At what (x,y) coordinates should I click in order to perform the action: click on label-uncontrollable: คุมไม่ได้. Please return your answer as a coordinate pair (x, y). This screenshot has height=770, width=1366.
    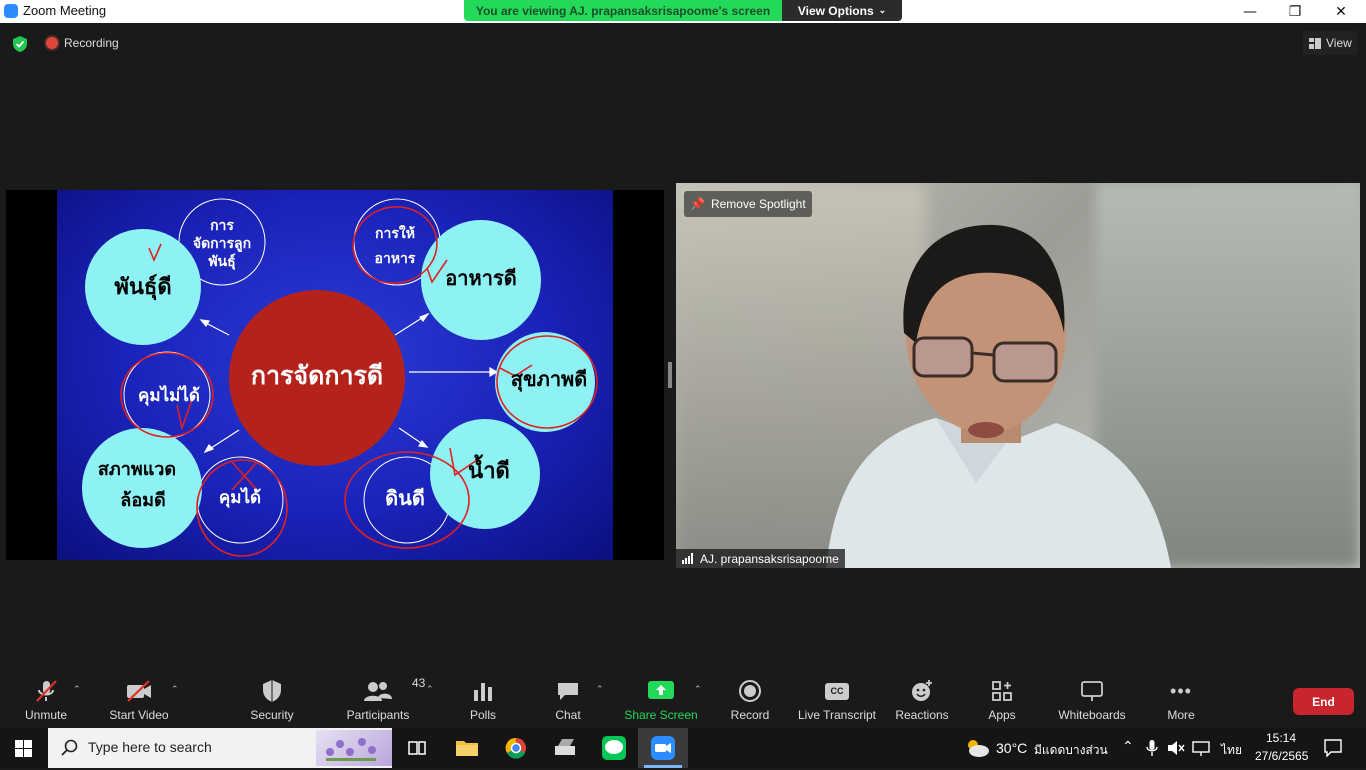
    Looking at the image, I should click on (169, 395).